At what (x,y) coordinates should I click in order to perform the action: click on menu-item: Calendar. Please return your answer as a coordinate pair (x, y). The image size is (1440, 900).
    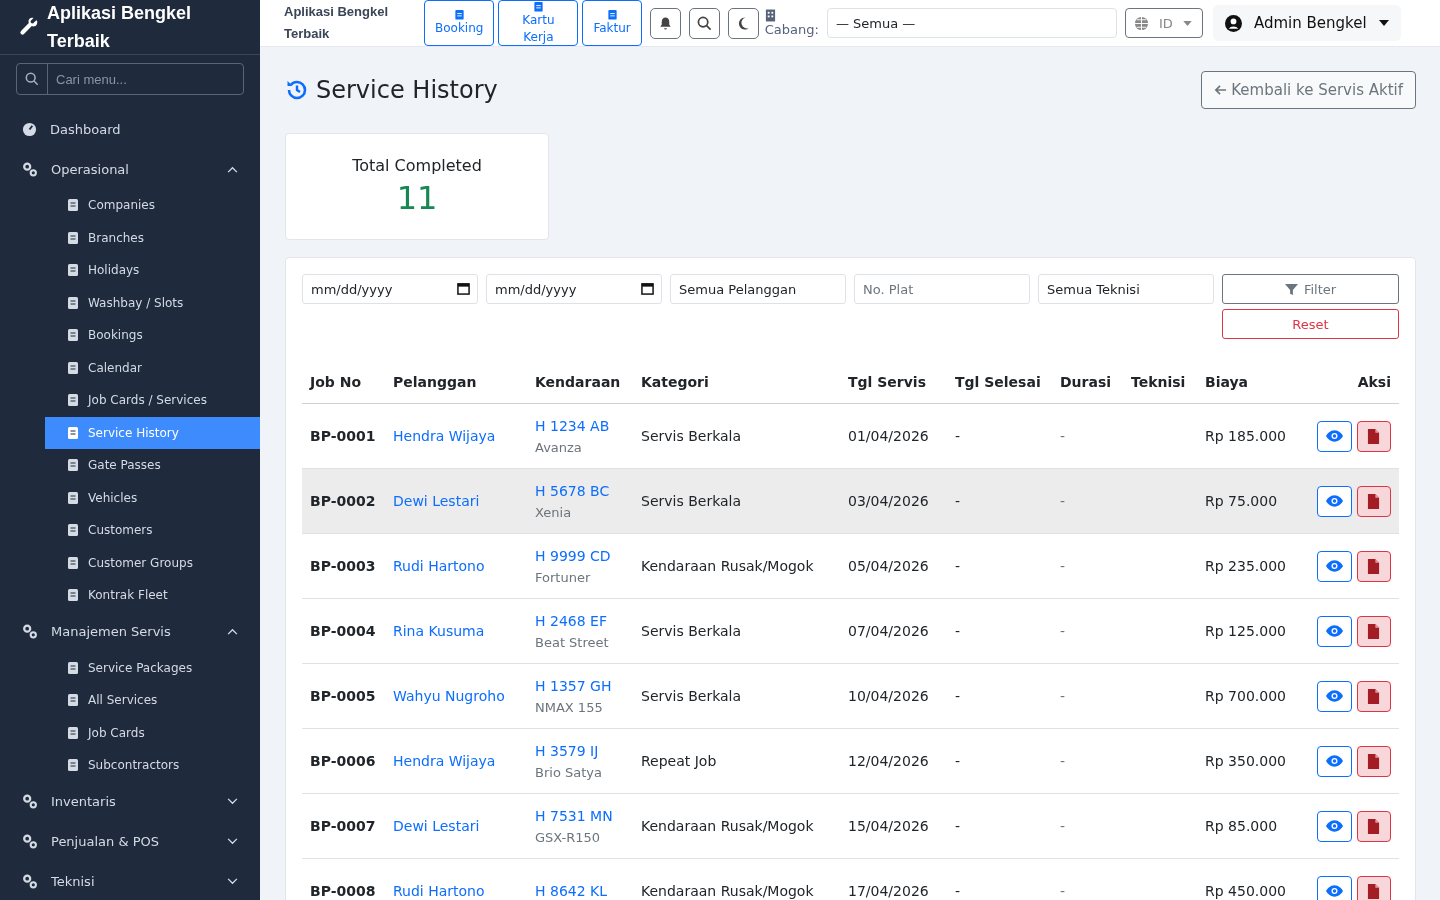
    Looking at the image, I should click on (152, 367).